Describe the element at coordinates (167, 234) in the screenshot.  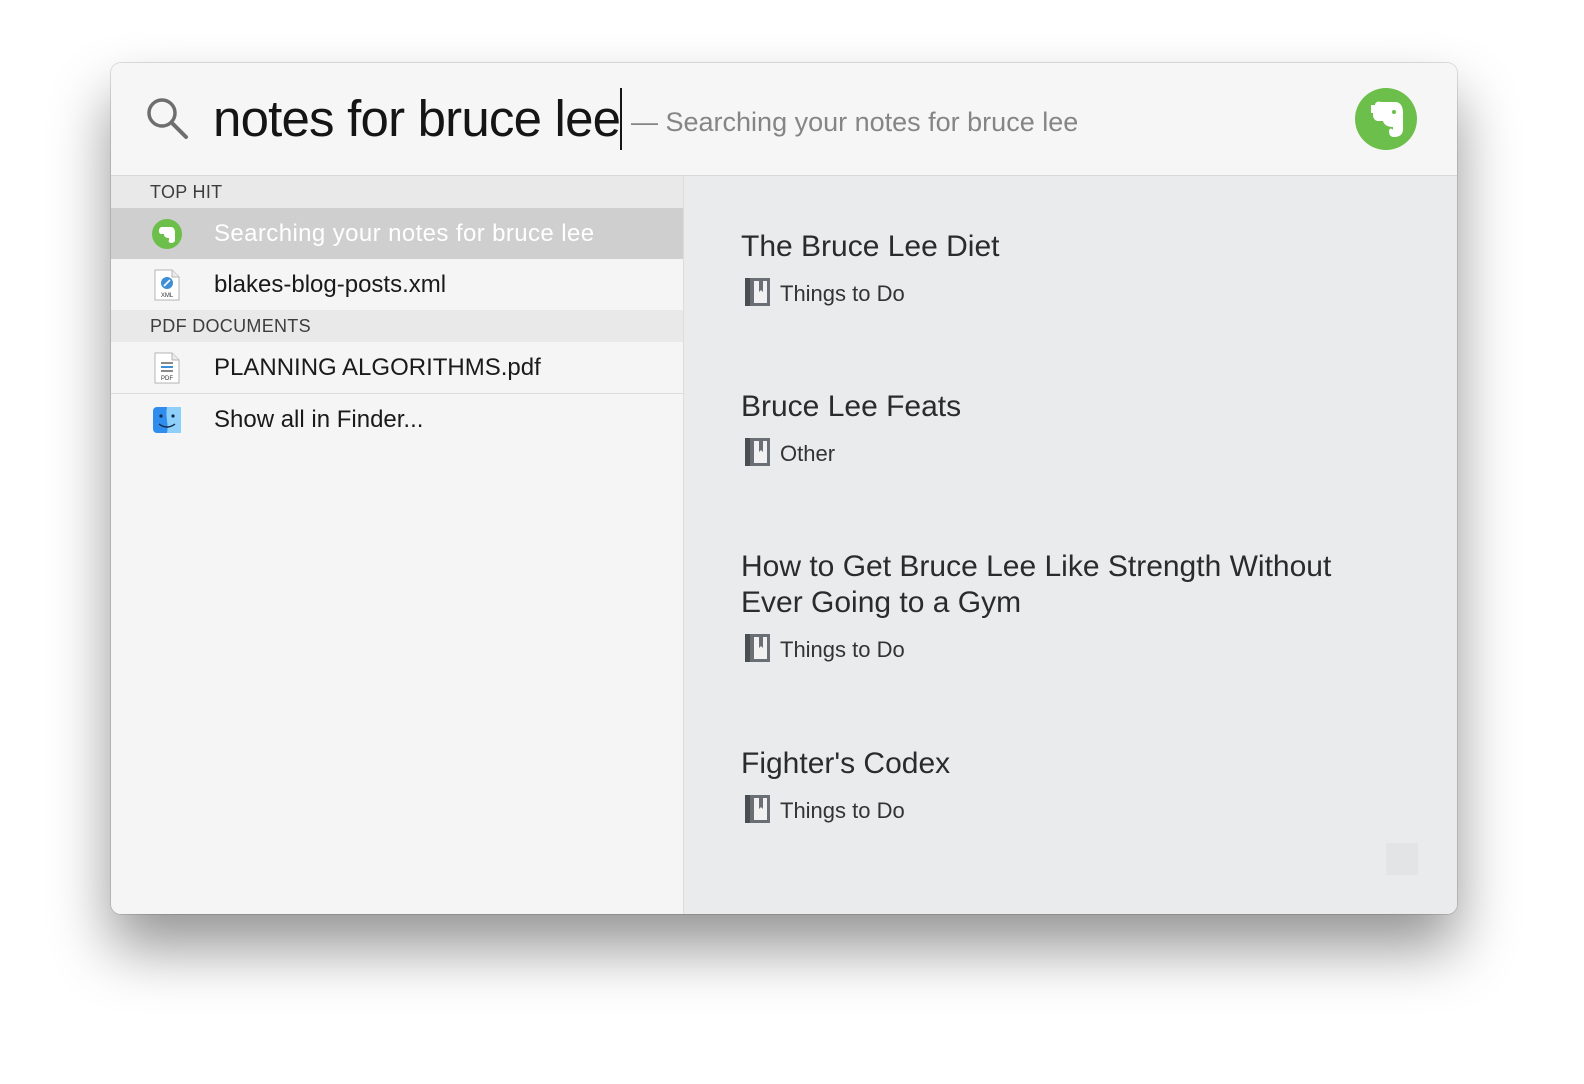
I see `evernote-icon` at that location.